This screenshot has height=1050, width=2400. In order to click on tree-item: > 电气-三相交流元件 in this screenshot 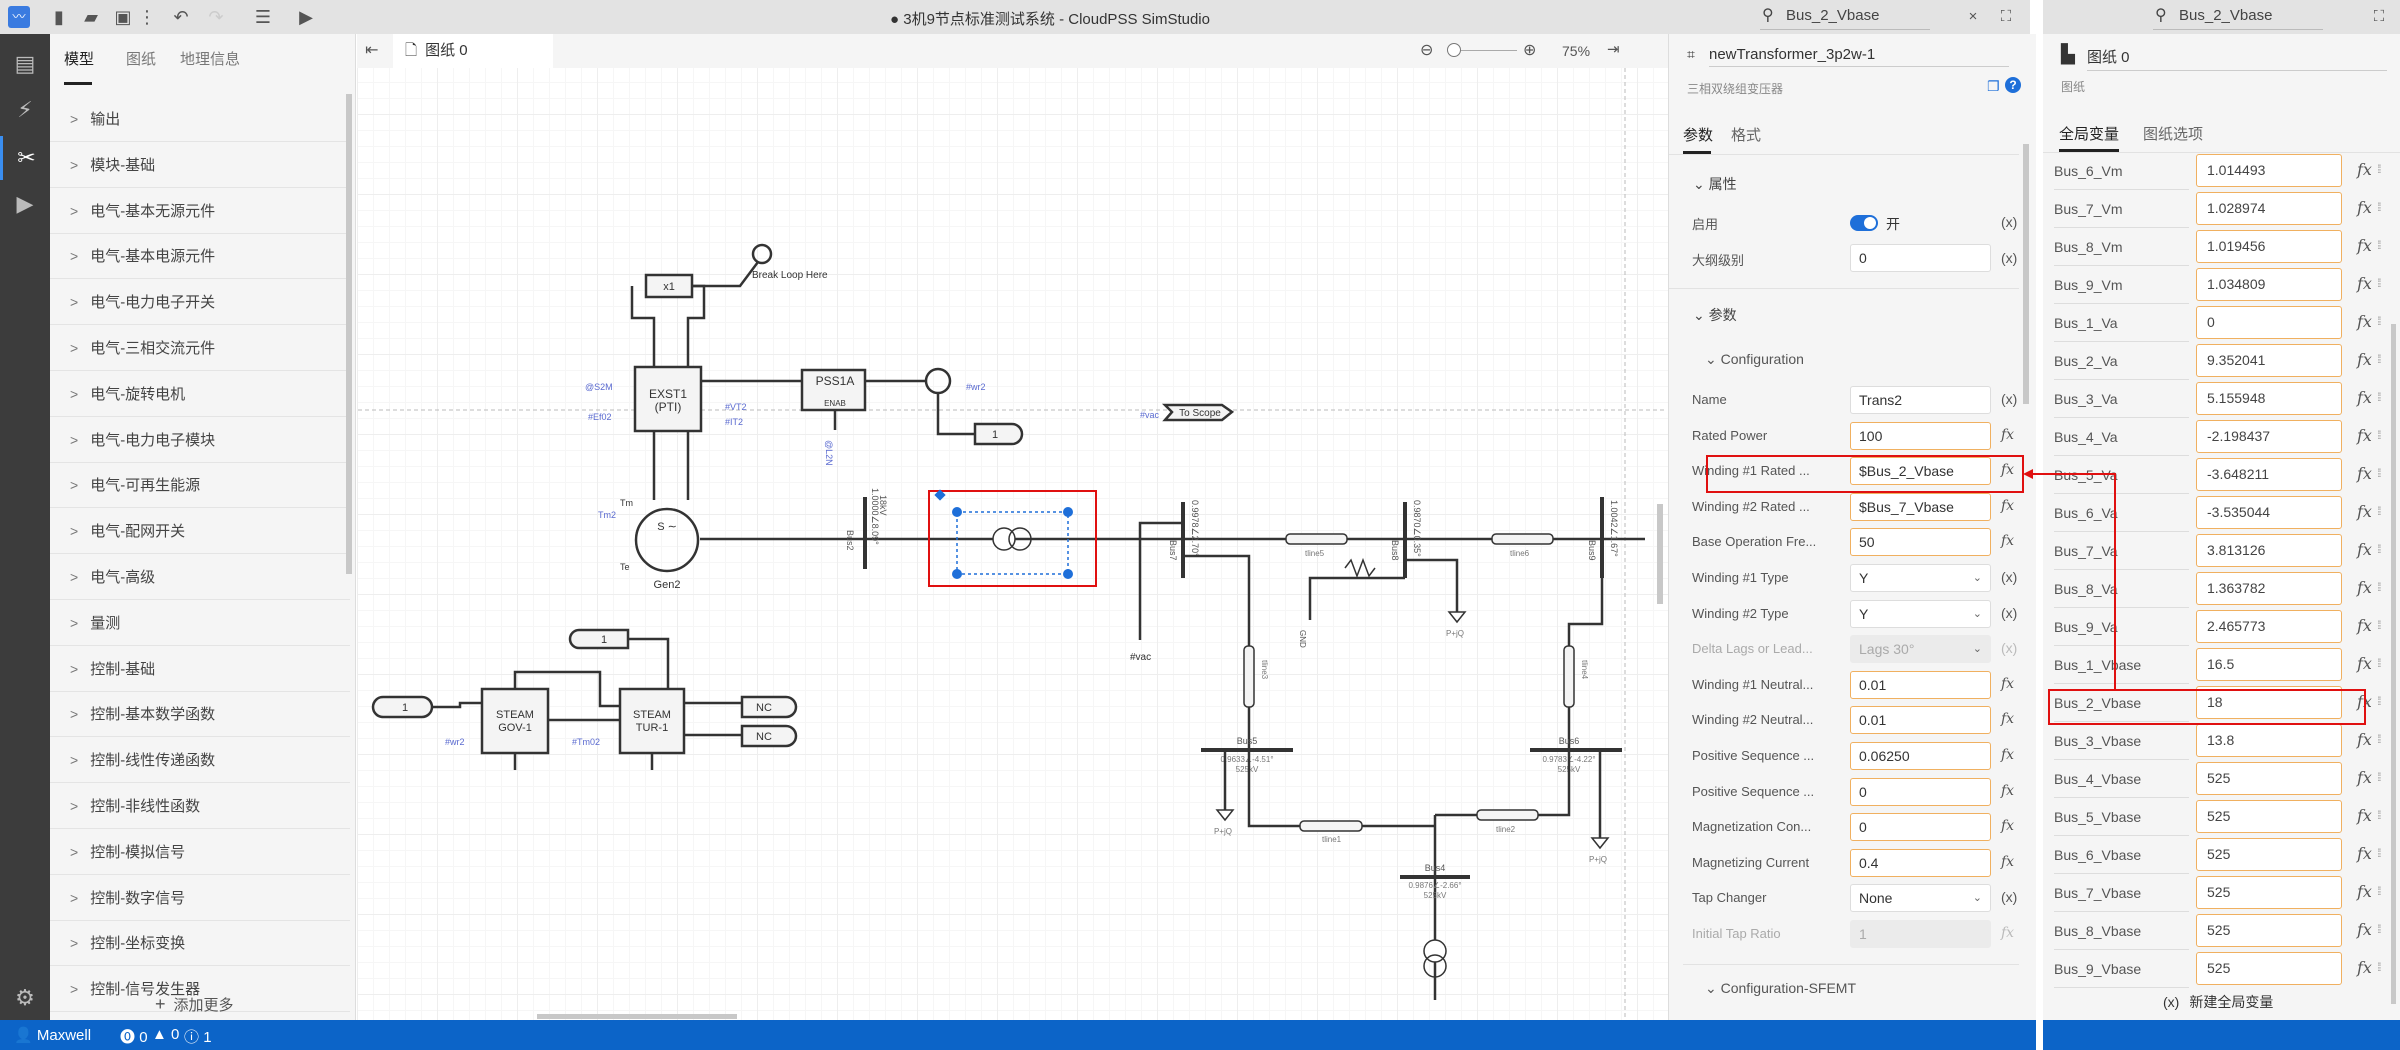, I will do `click(200, 348)`.